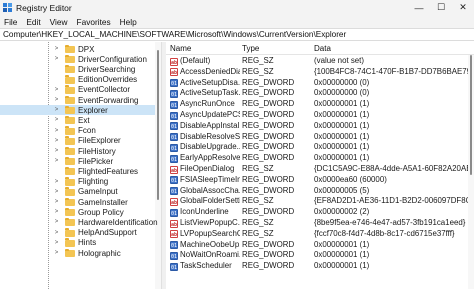 The width and height of the screenshot is (474, 289). I want to click on value-name: AsyncRunOnce, so click(207, 104).